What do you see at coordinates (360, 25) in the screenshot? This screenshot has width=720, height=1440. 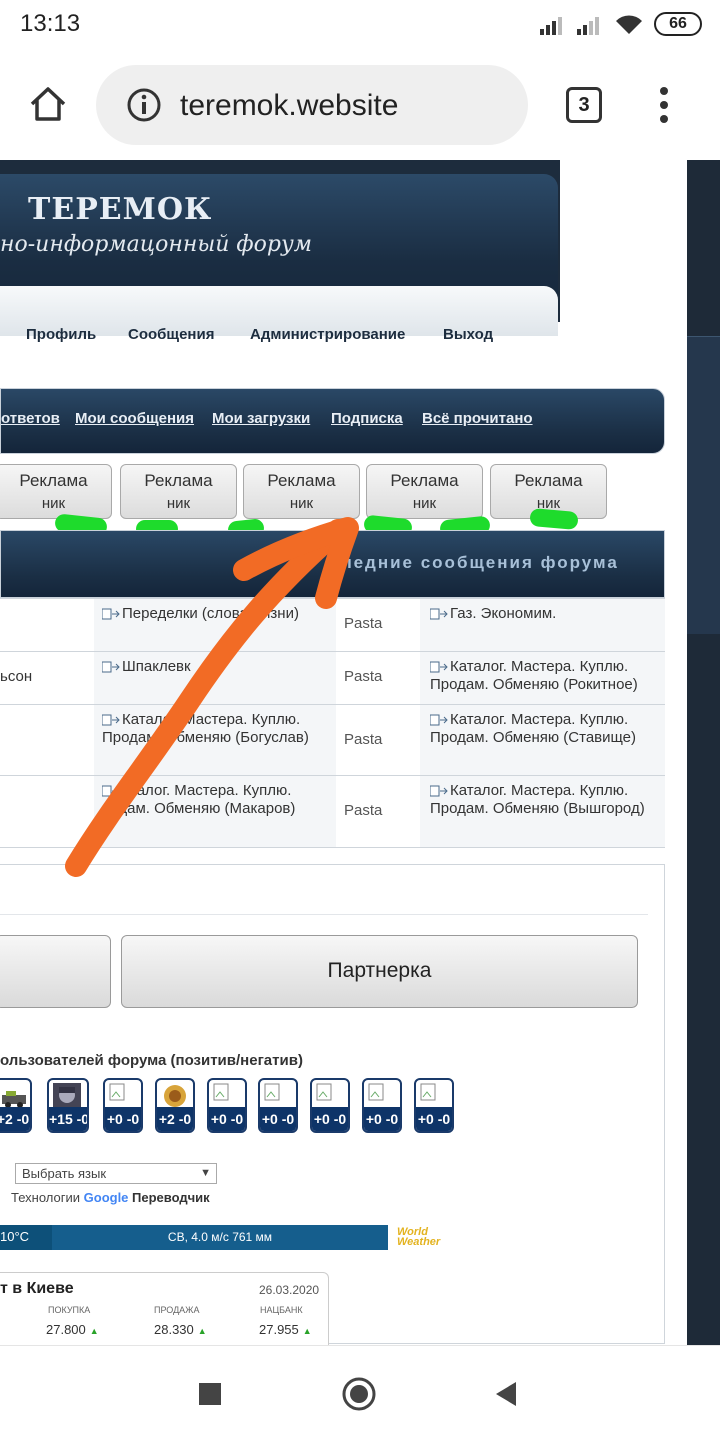 I see `status-bar: 13:13 66` at bounding box center [360, 25].